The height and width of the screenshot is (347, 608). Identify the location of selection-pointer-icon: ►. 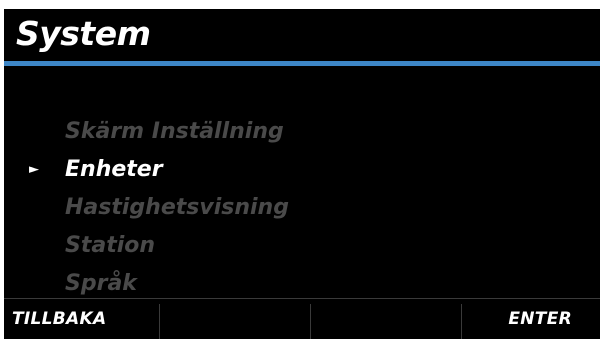
(34, 169).